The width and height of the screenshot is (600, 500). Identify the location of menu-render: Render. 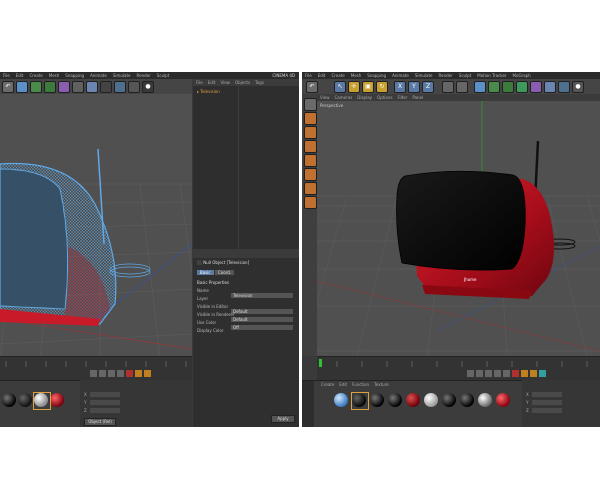
(144, 75).